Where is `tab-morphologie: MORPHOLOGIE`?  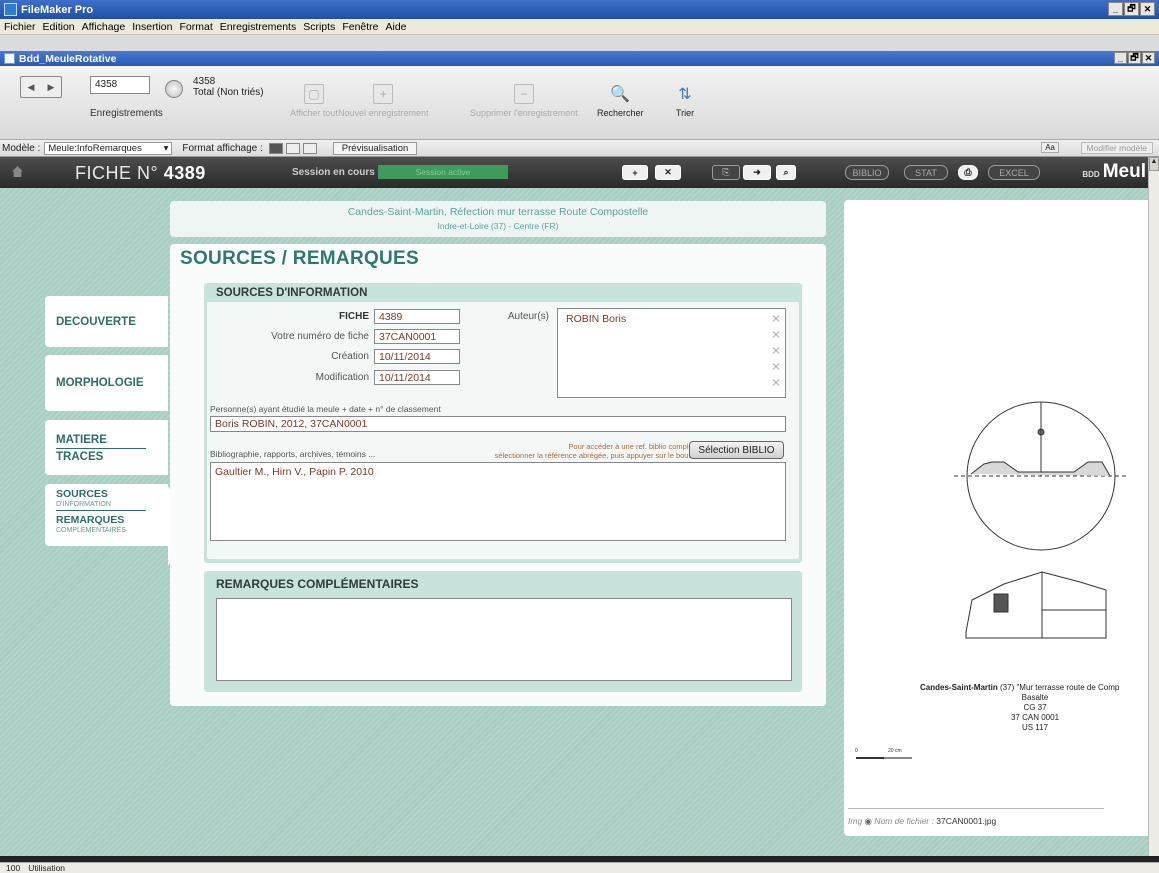 tab-morphologie: MORPHOLOGIE is located at coordinates (106, 383).